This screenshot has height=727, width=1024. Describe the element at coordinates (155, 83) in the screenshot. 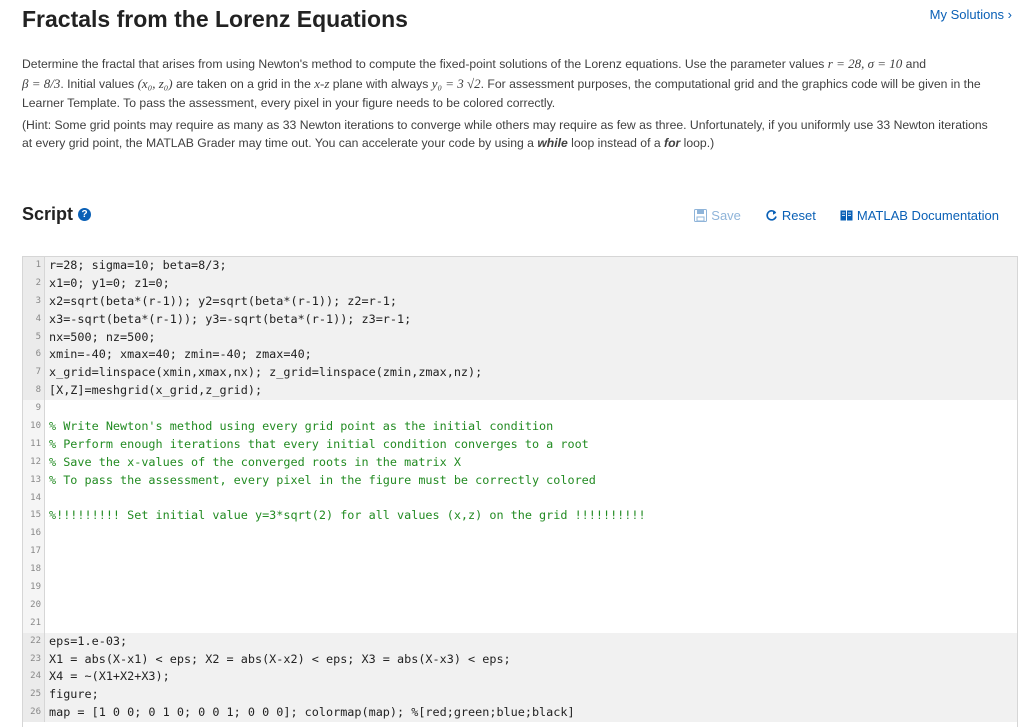

I see `initial-values: (x₀, z₀)` at that location.